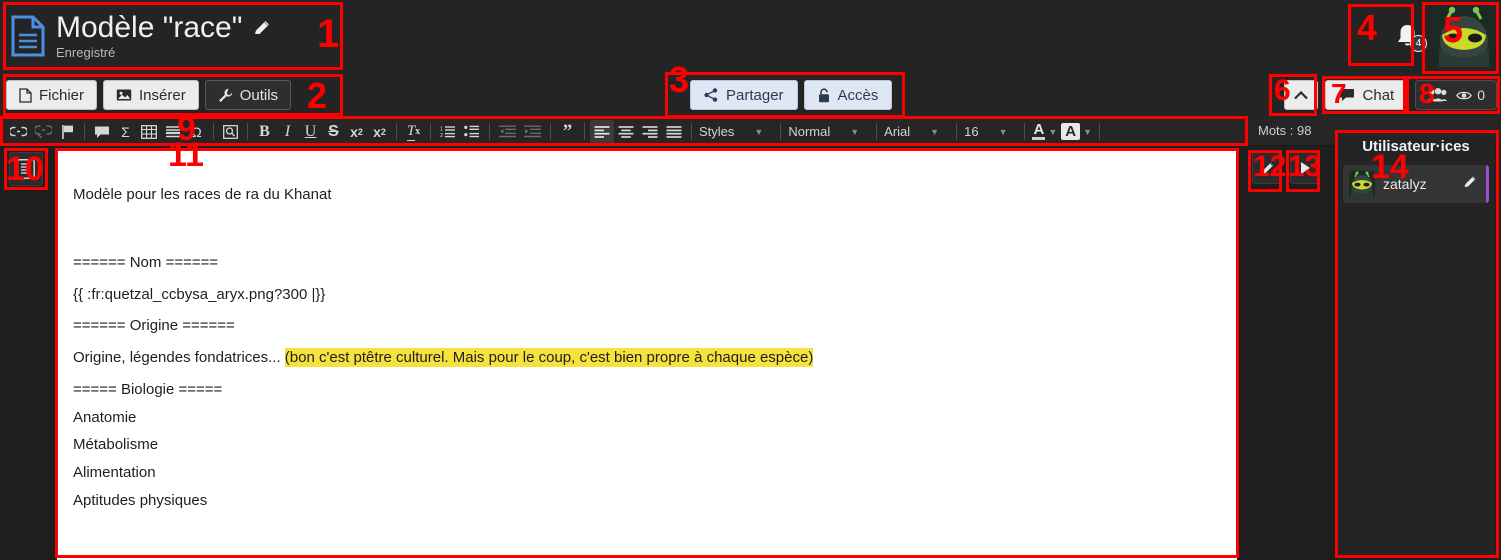 The image size is (1501, 560). What do you see at coordinates (674, 132) in the screenshot?
I see `align-justify-icon` at bounding box center [674, 132].